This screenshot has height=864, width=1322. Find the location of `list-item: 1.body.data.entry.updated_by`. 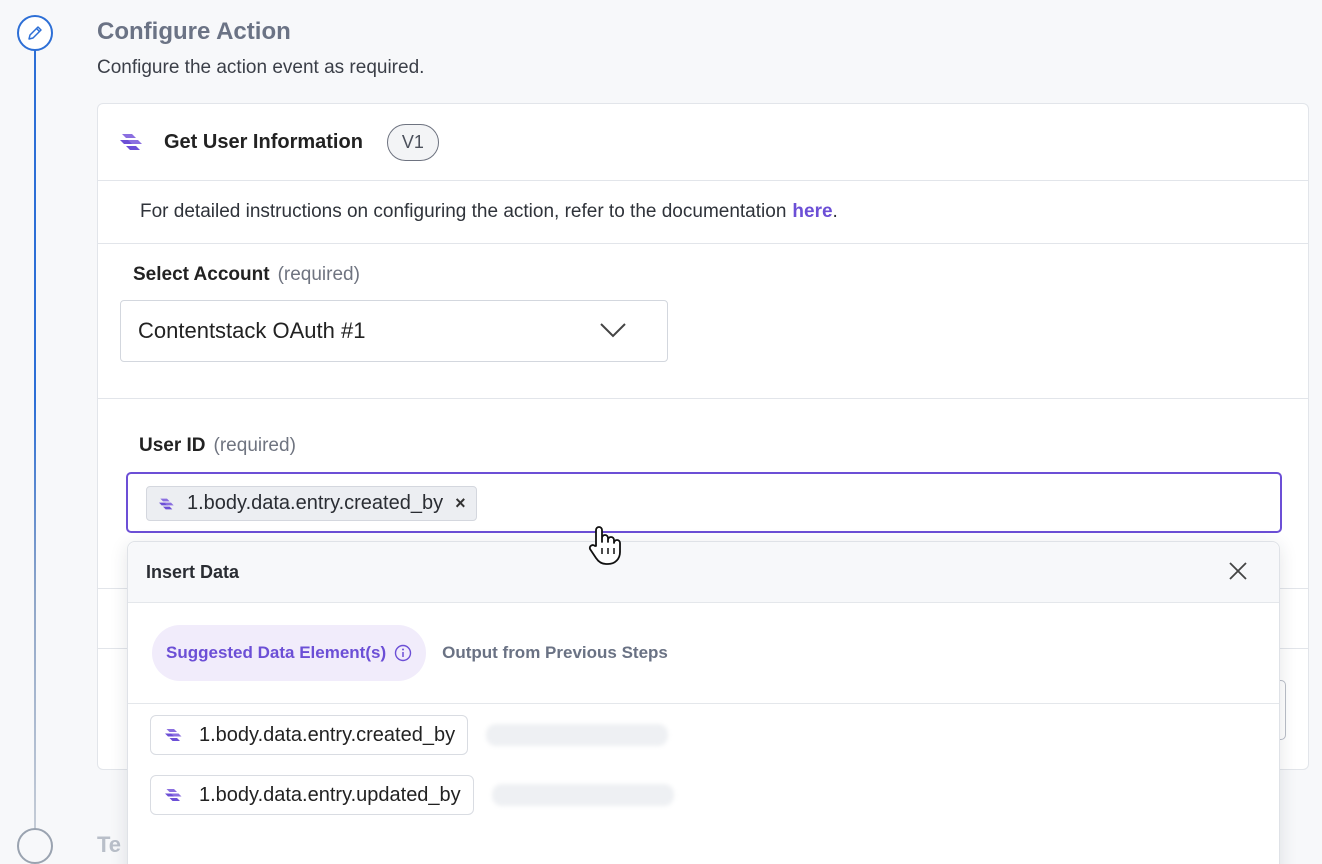

list-item: 1.body.data.entry.updated_by is located at coordinates (714, 795).